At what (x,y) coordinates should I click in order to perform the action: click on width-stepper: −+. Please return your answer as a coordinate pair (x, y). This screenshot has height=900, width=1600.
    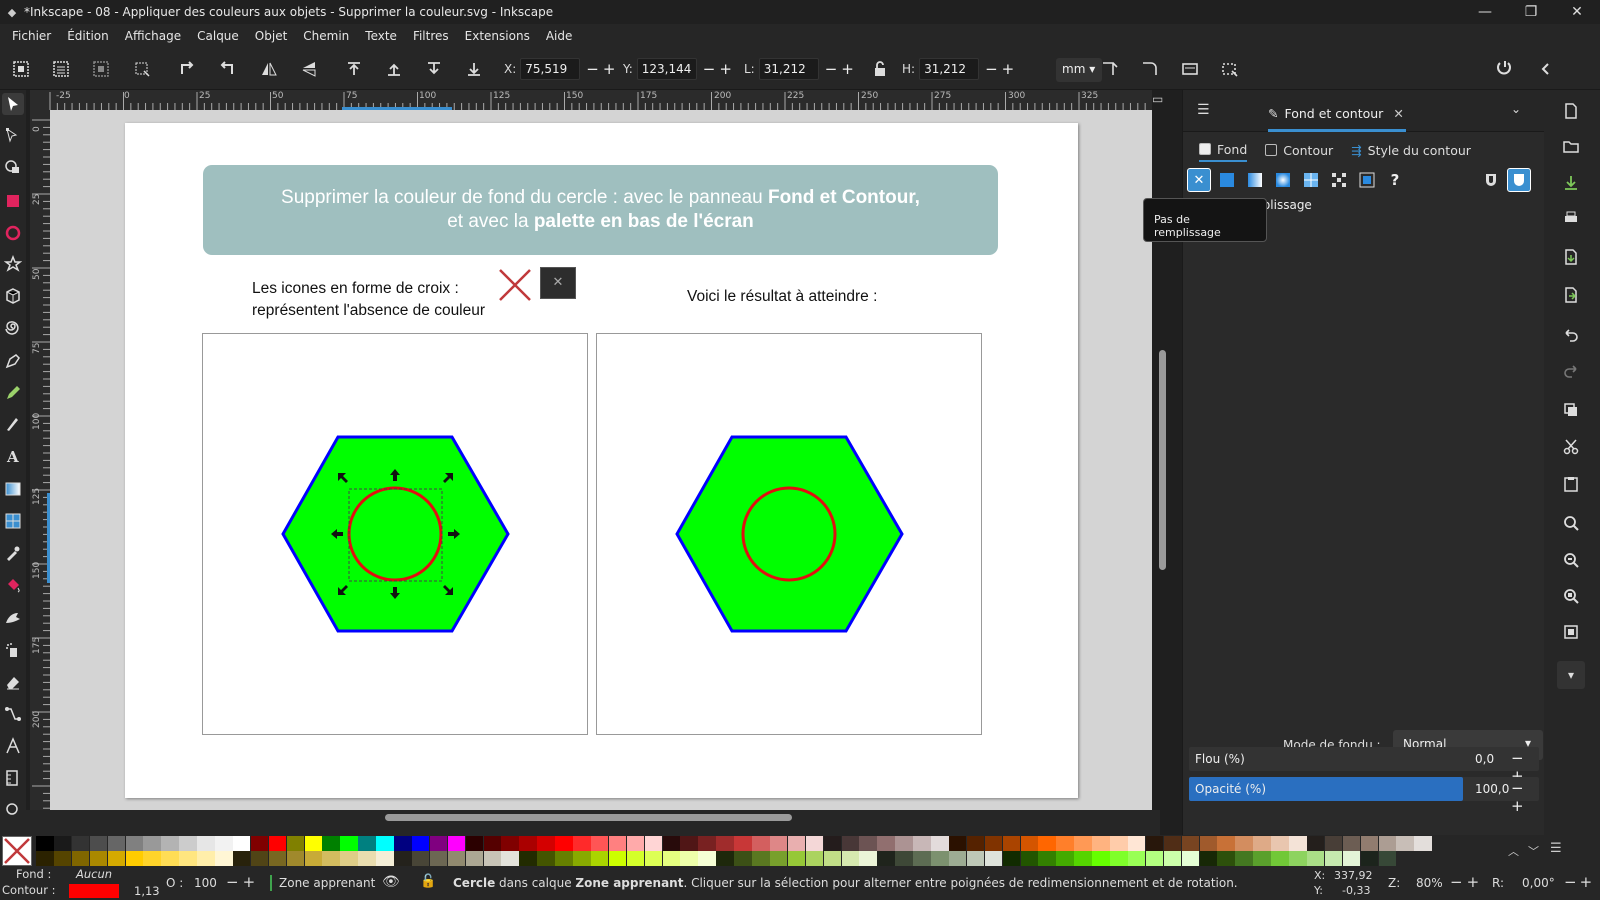
    Looking at the image, I should click on (841, 69).